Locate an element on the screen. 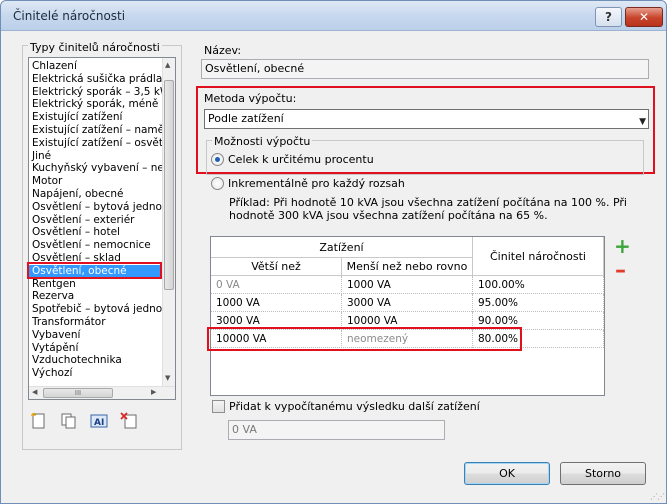 The image size is (667, 504). cancel-button: Storno is located at coordinates (603, 473).